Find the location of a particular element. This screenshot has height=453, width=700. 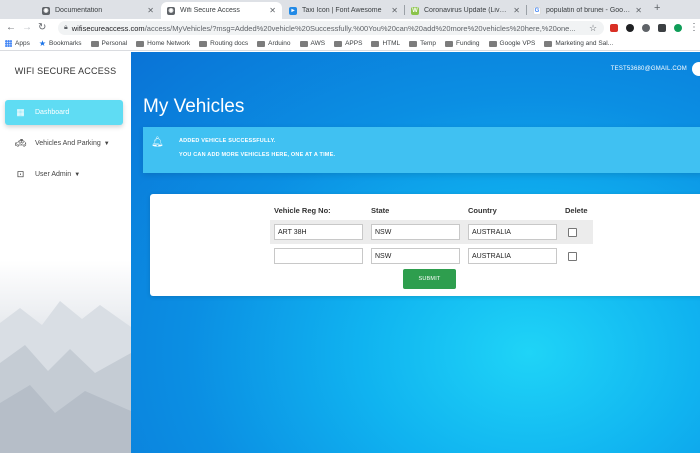

sidebar-item-vehicles-and-parking: 🚕︎ Vehicles And Parking ▼ is located at coordinates (64, 143).